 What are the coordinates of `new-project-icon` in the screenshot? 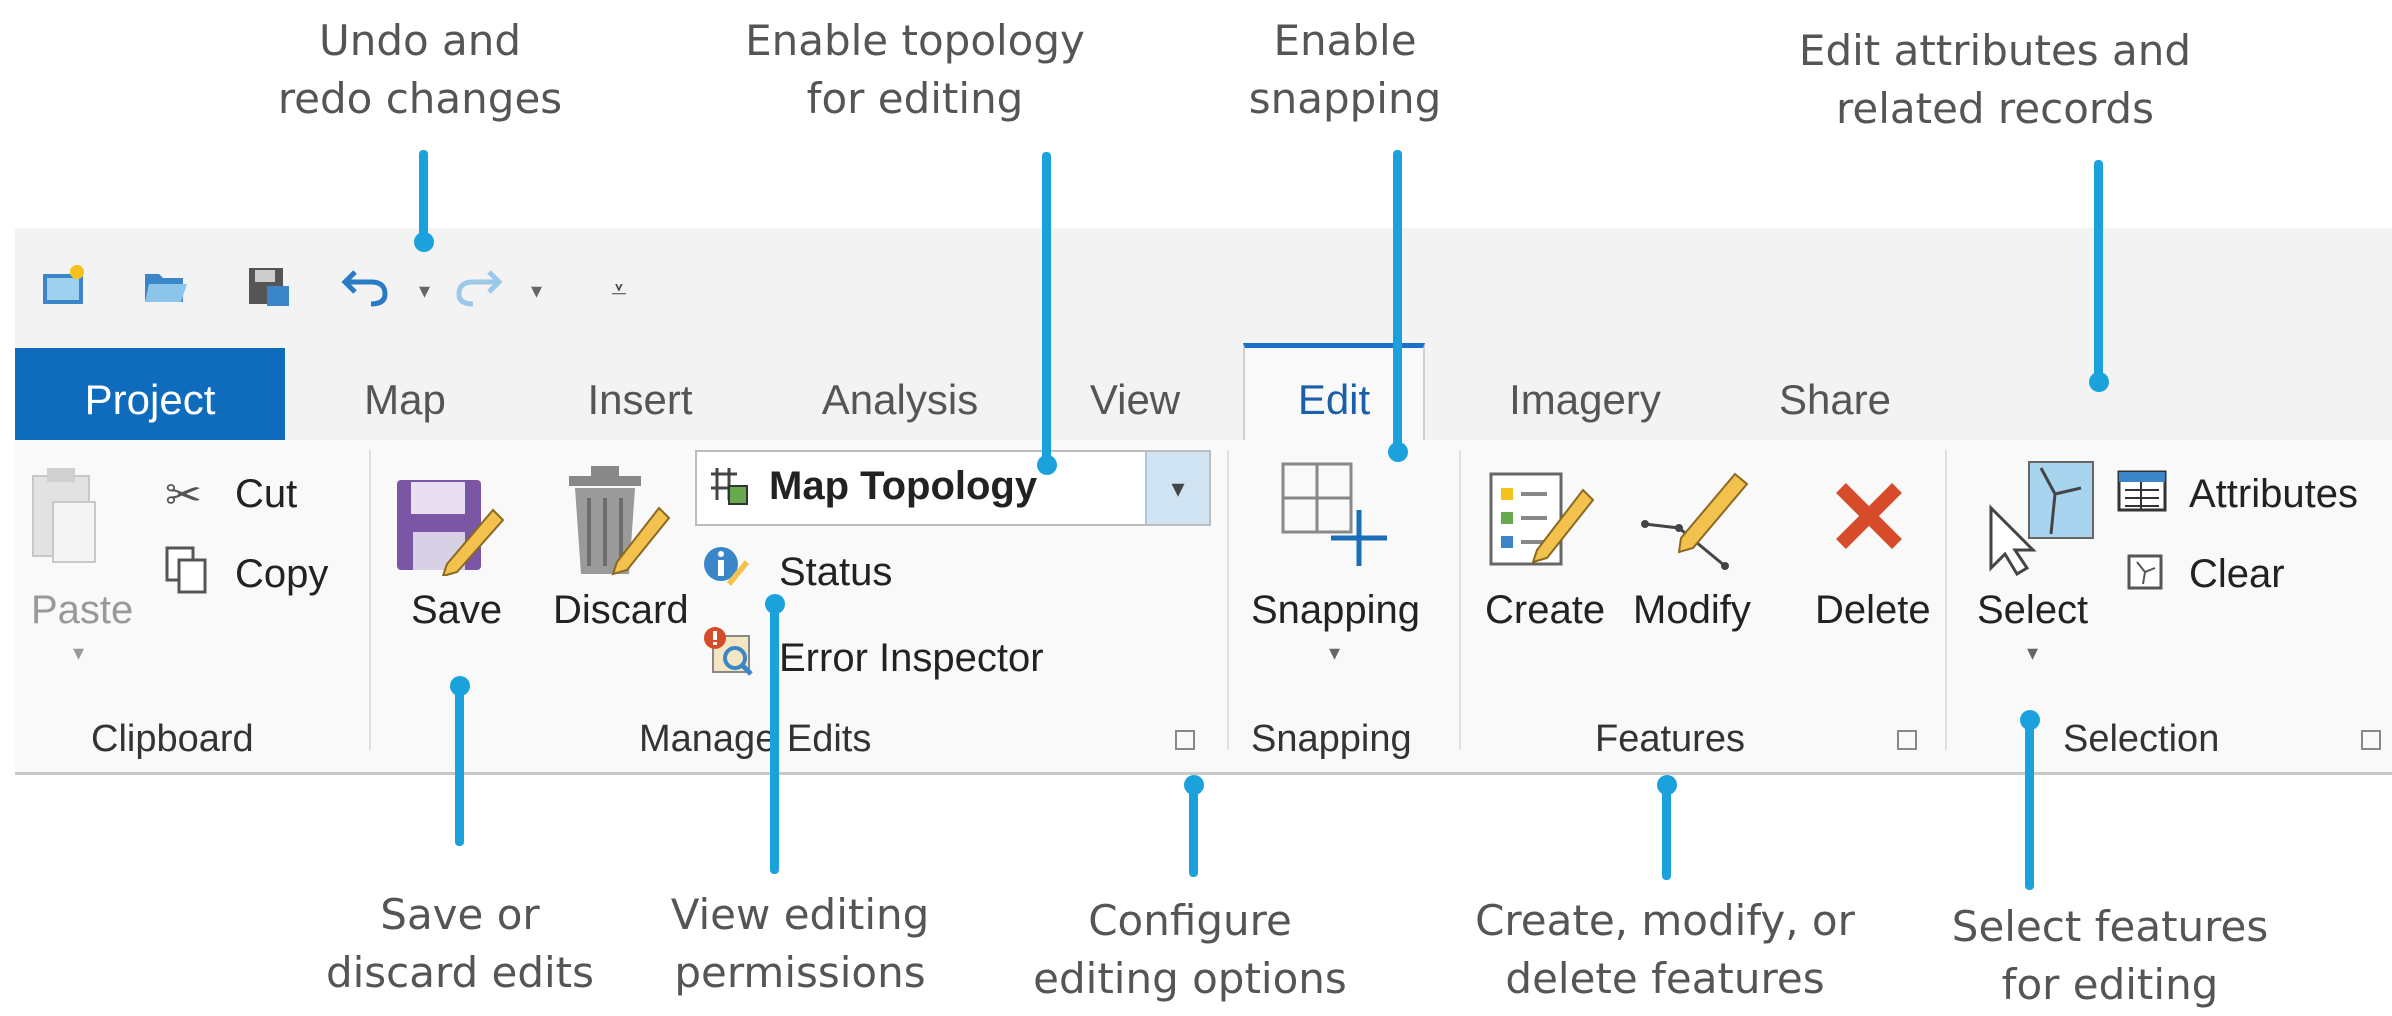 It's located at (64, 285).